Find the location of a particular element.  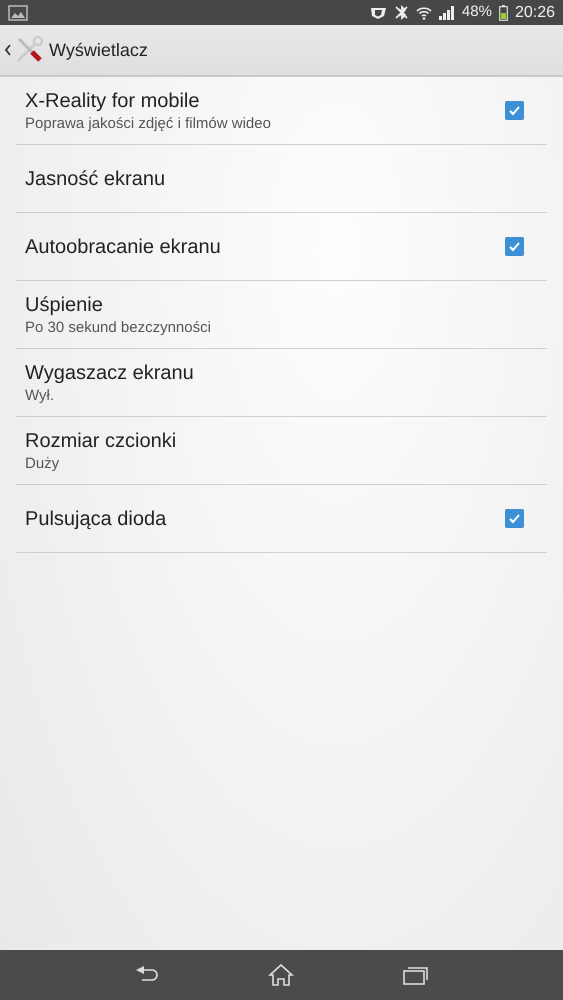

item-summary: Poprawa jakości zdjęć i filmów wideo is located at coordinates (148, 124).